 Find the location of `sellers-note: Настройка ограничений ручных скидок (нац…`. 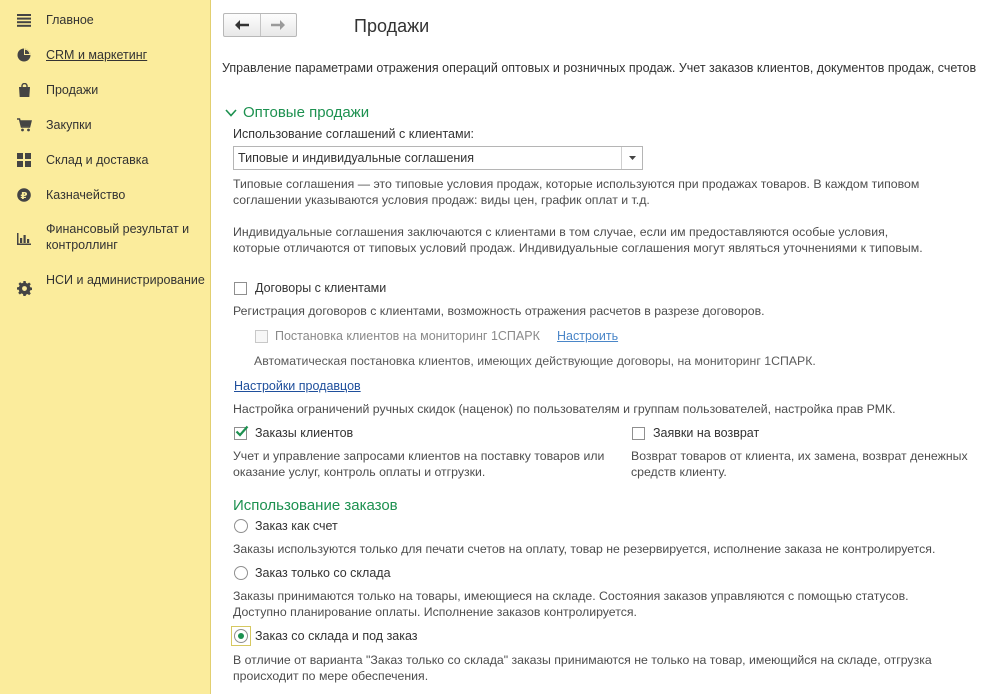

sellers-note: Настройка ограничений ручных скидок (нац… is located at coordinates (564, 409).